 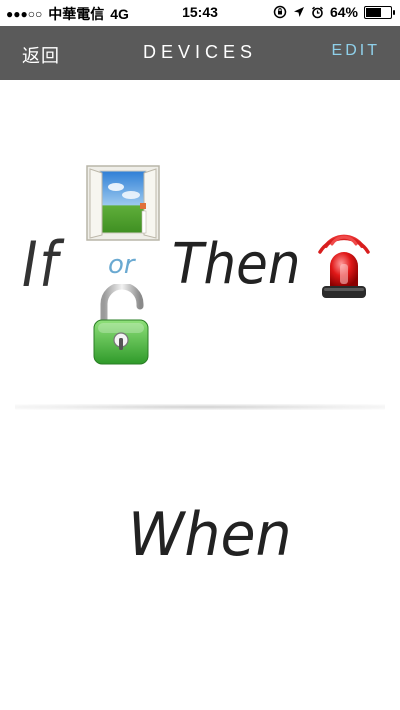 What do you see at coordinates (200, 13) in the screenshot?
I see `status-bar: ●●●○○ 中華電信 4G 15:43 64%` at bounding box center [200, 13].